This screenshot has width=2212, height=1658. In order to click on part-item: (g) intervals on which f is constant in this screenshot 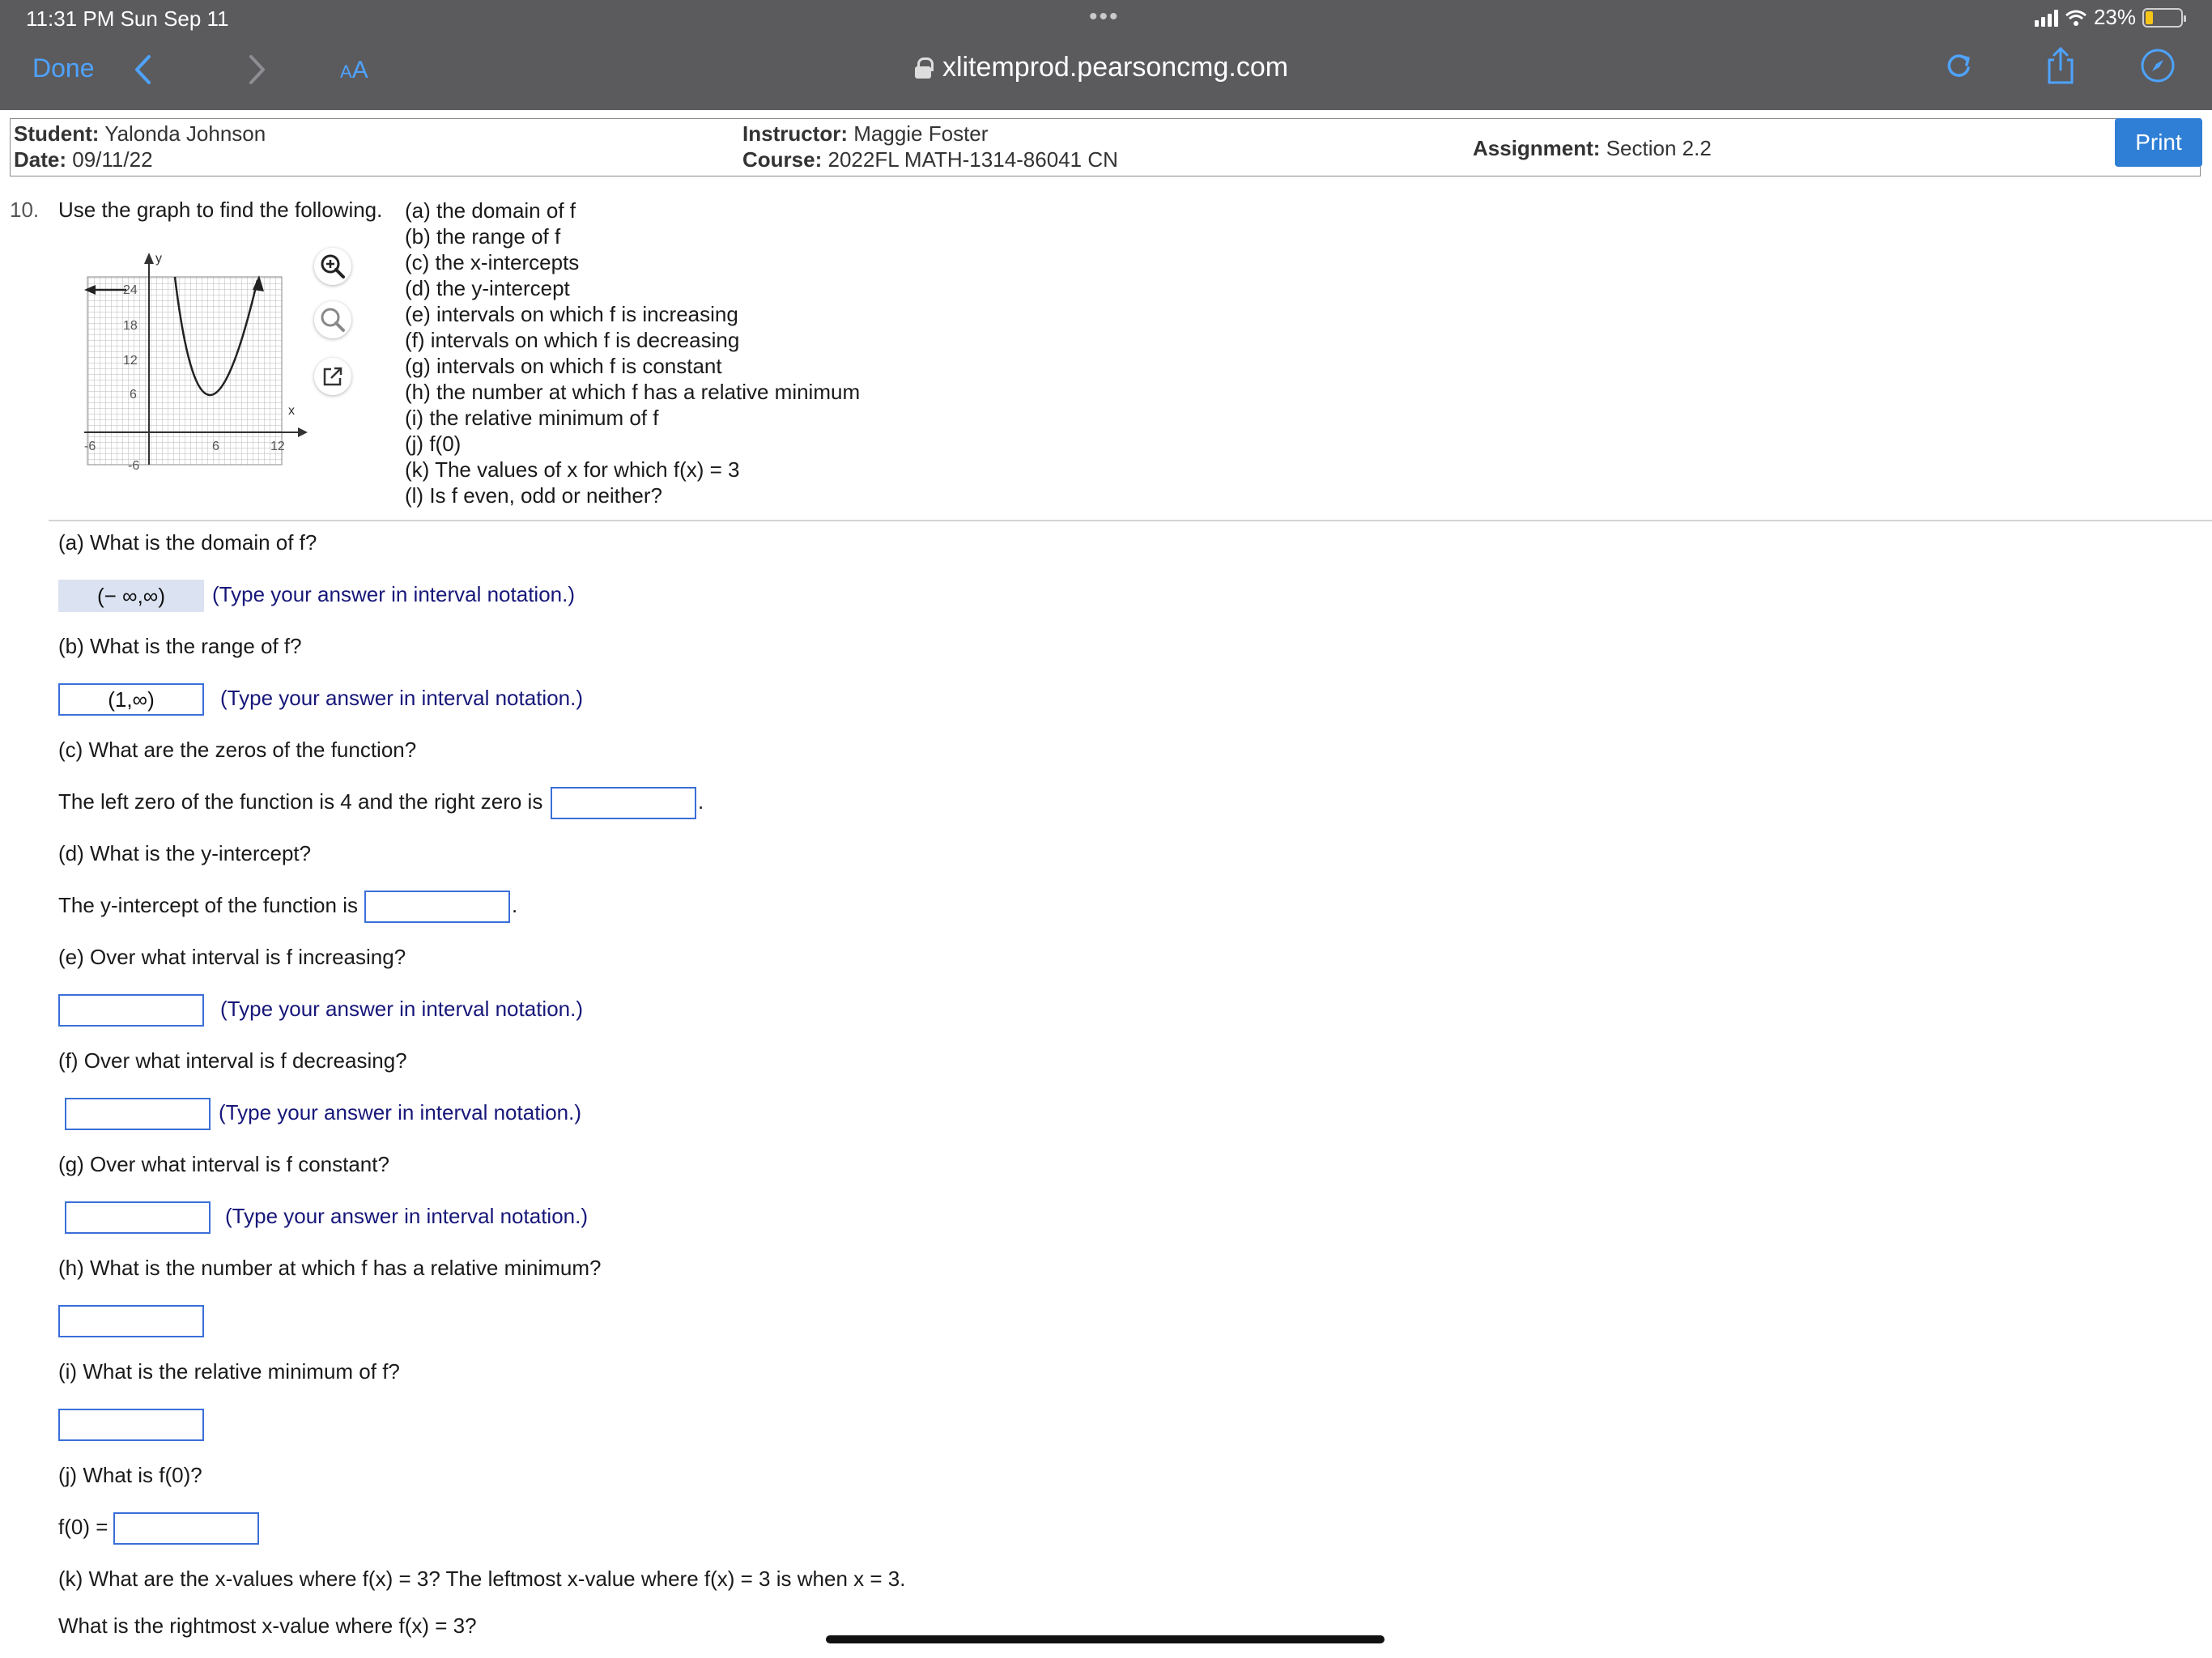, I will do `click(564, 366)`.